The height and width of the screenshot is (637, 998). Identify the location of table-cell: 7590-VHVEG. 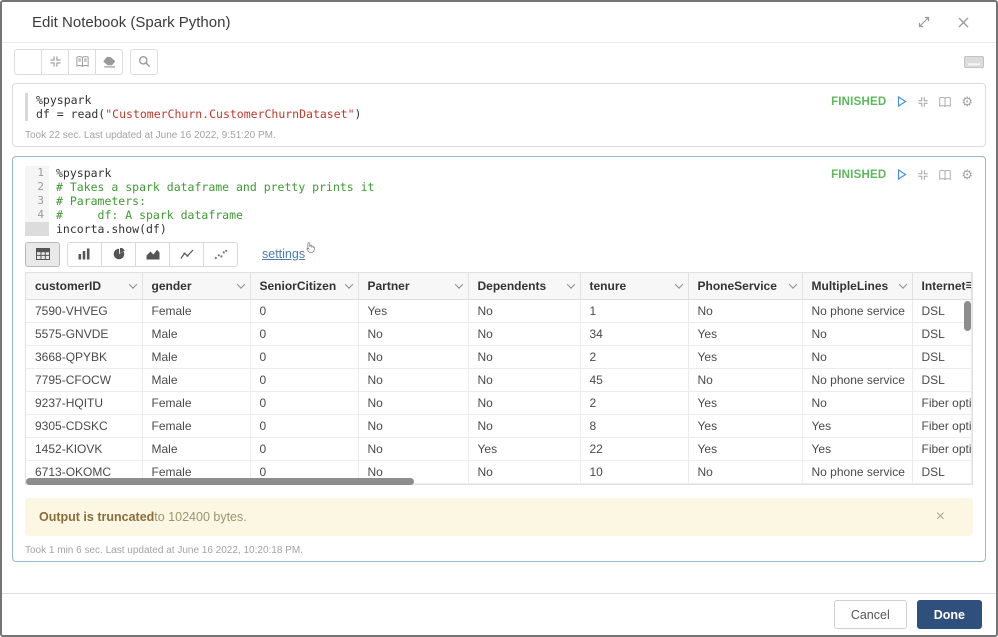
(84, 311).